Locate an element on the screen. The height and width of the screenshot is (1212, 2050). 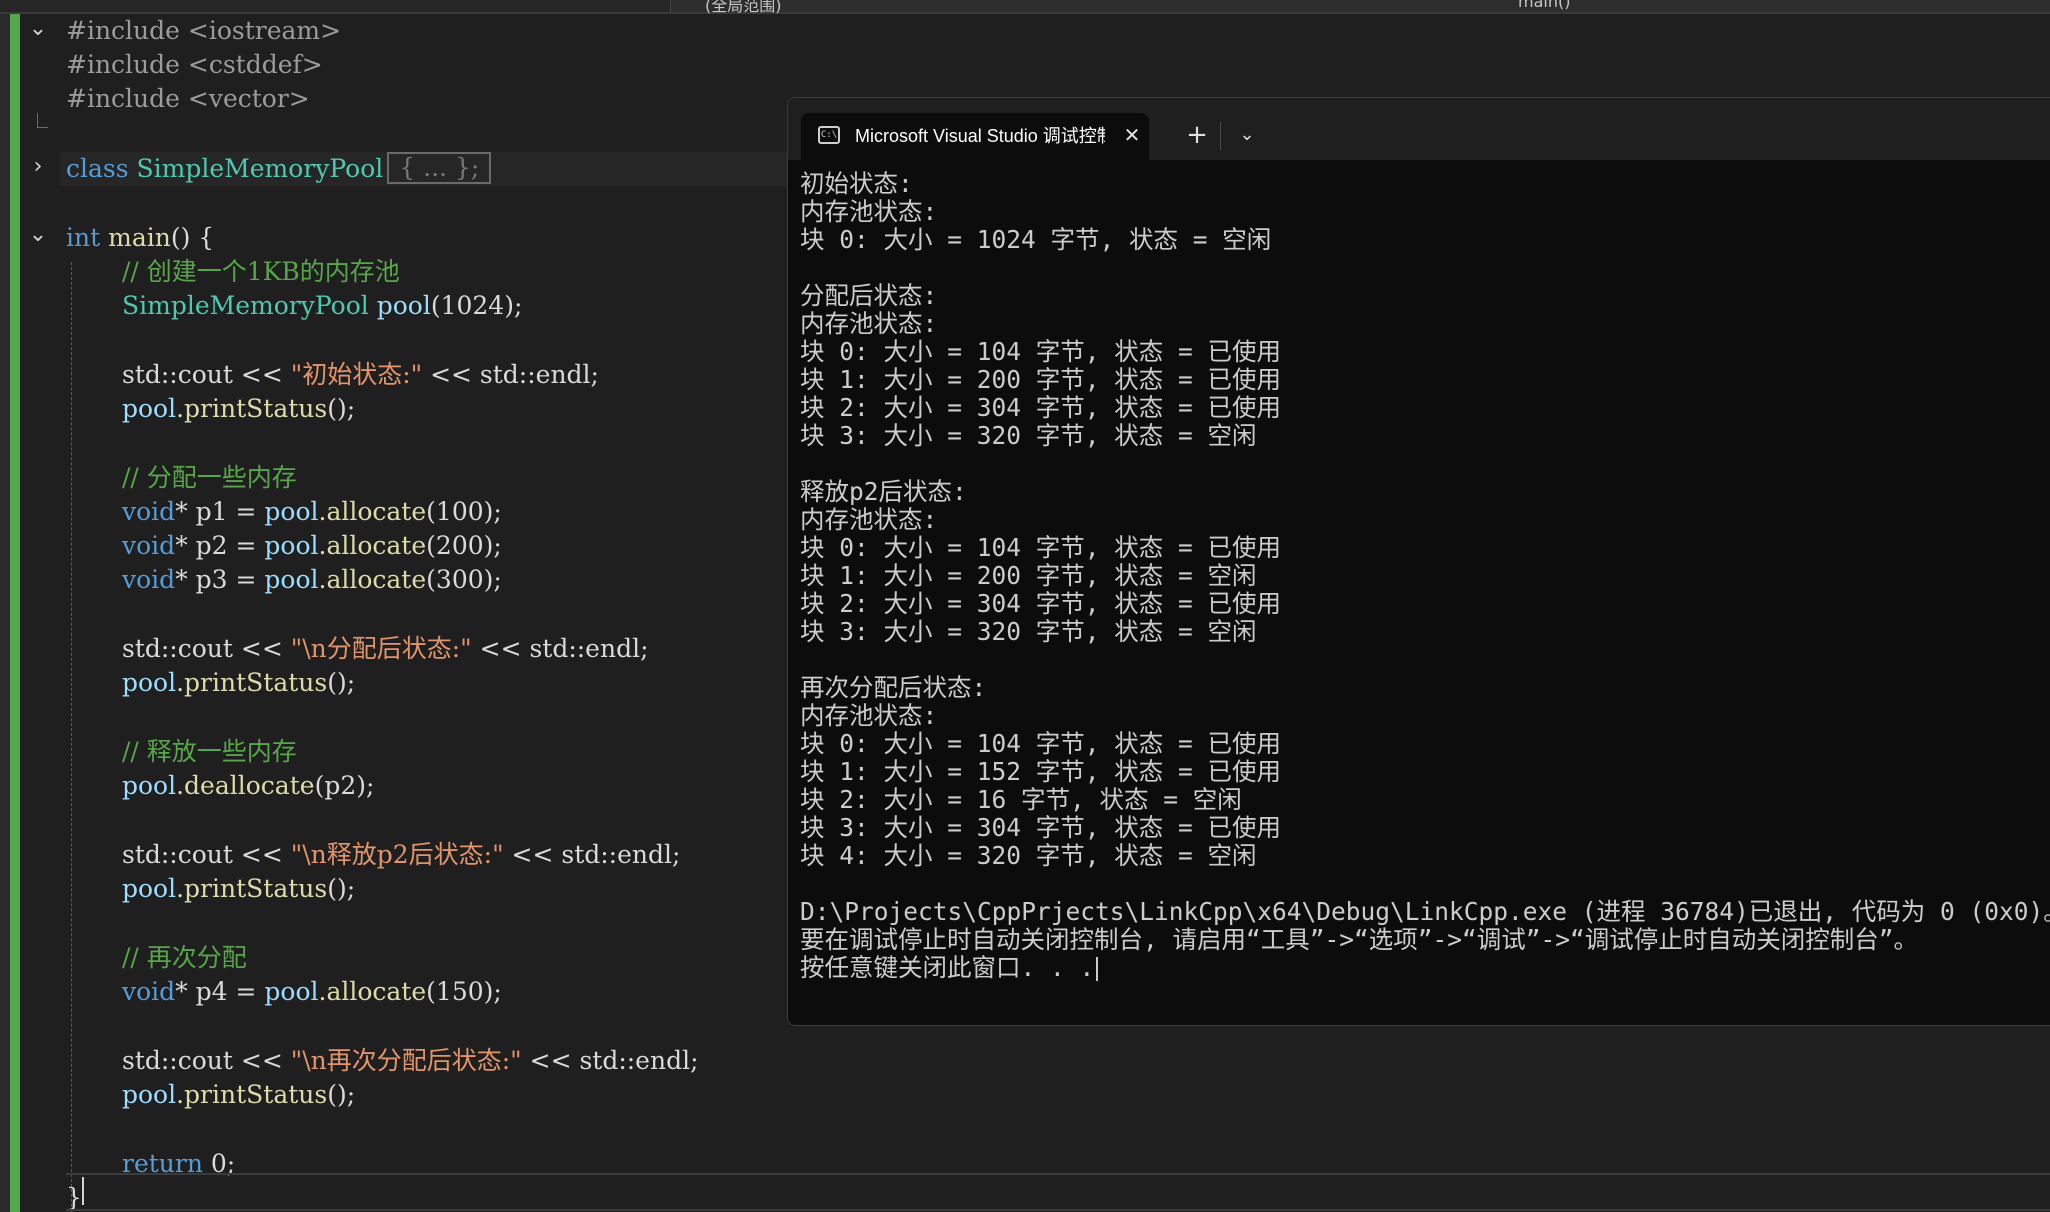
code-line: void* p3 = pool.allocate(300); is located at coordinates (312, 580).